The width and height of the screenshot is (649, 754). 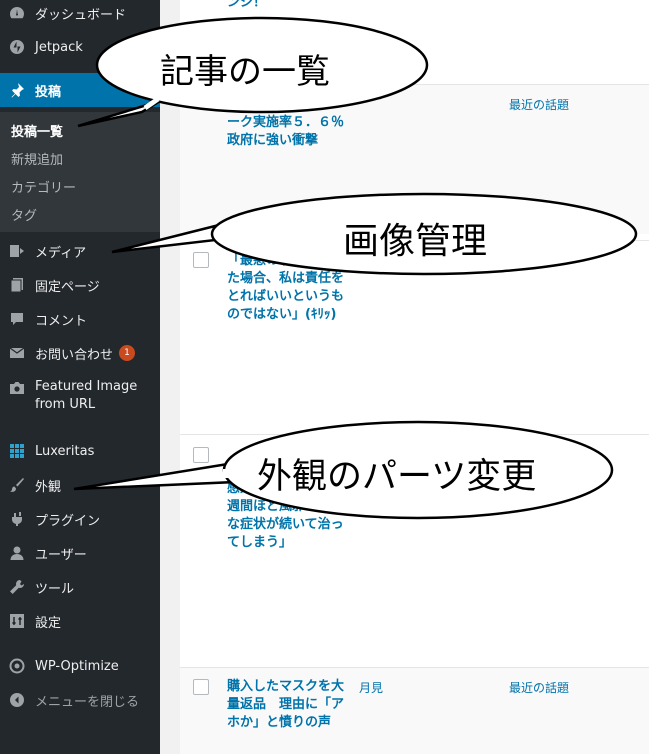 What do you see at coordinates (155, 476) in the screenshot?
I see `callout-tail` at bounding box center [155, 476].